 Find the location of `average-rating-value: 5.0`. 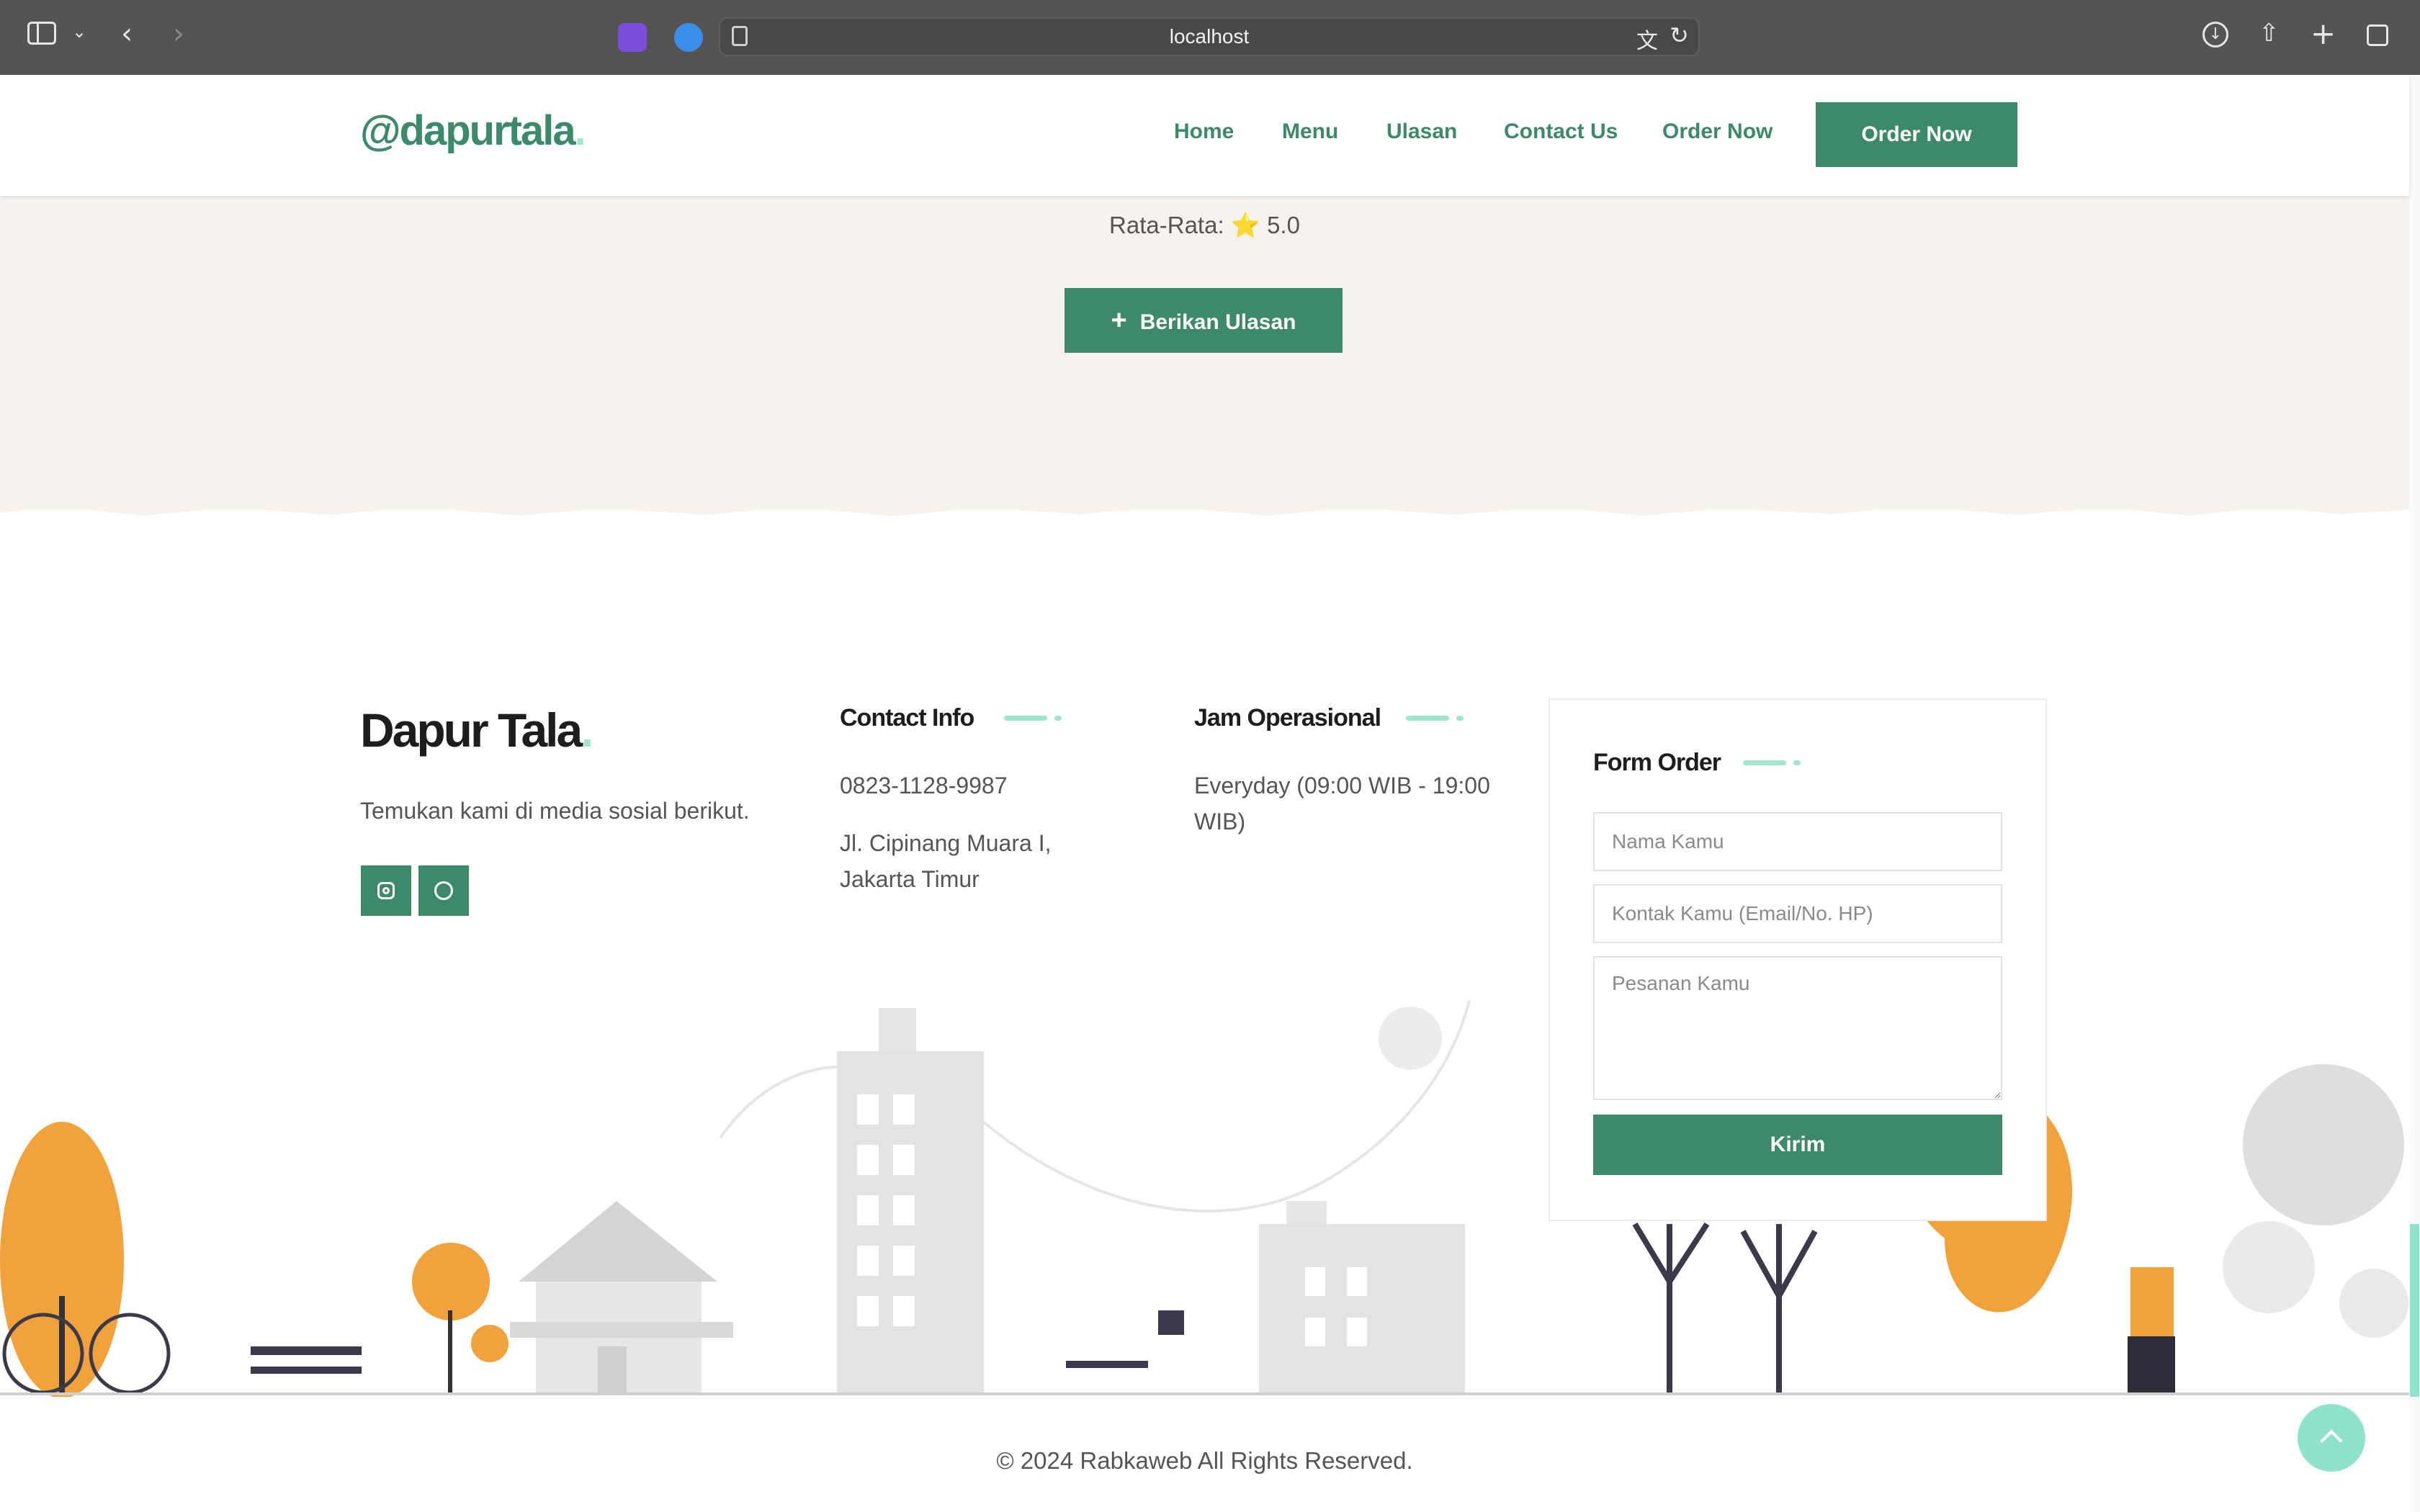

average-rating-value: 5.0 is located at coordinates (1283, 225).